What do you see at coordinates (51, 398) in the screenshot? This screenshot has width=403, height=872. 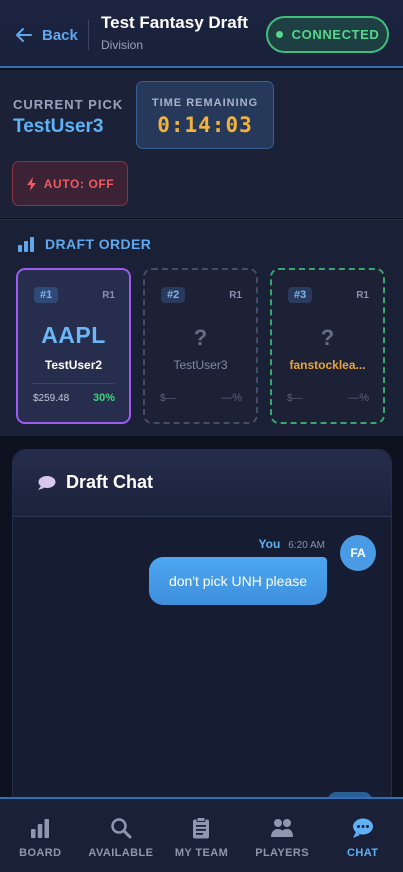 I see `pick-price: $259.48` at bounding box center [51, 398].